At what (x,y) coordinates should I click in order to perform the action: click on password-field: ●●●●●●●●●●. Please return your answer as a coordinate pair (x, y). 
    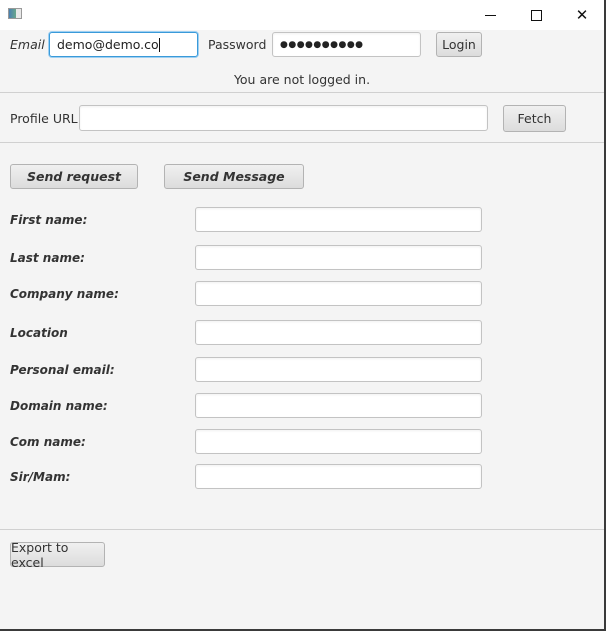
    Looking at the image, I should click on (346, 44).